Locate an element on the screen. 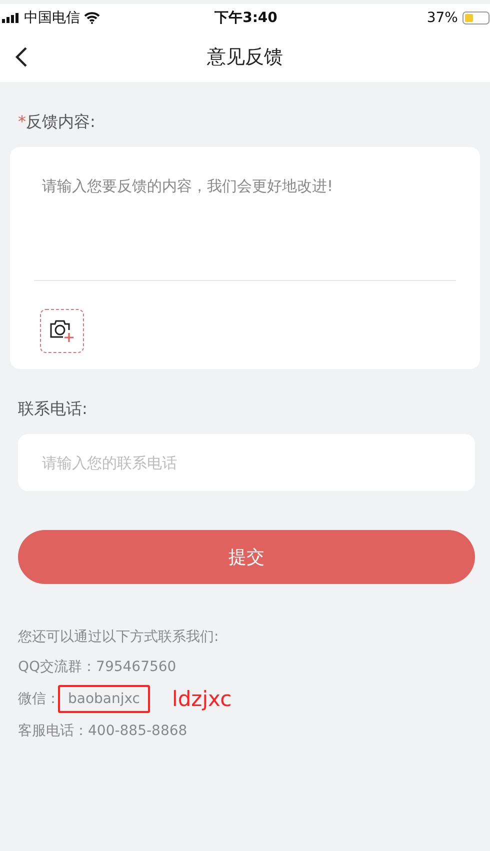 This screenshot has height=851, width=490. signal-icon is located at coordinates (11, 18).